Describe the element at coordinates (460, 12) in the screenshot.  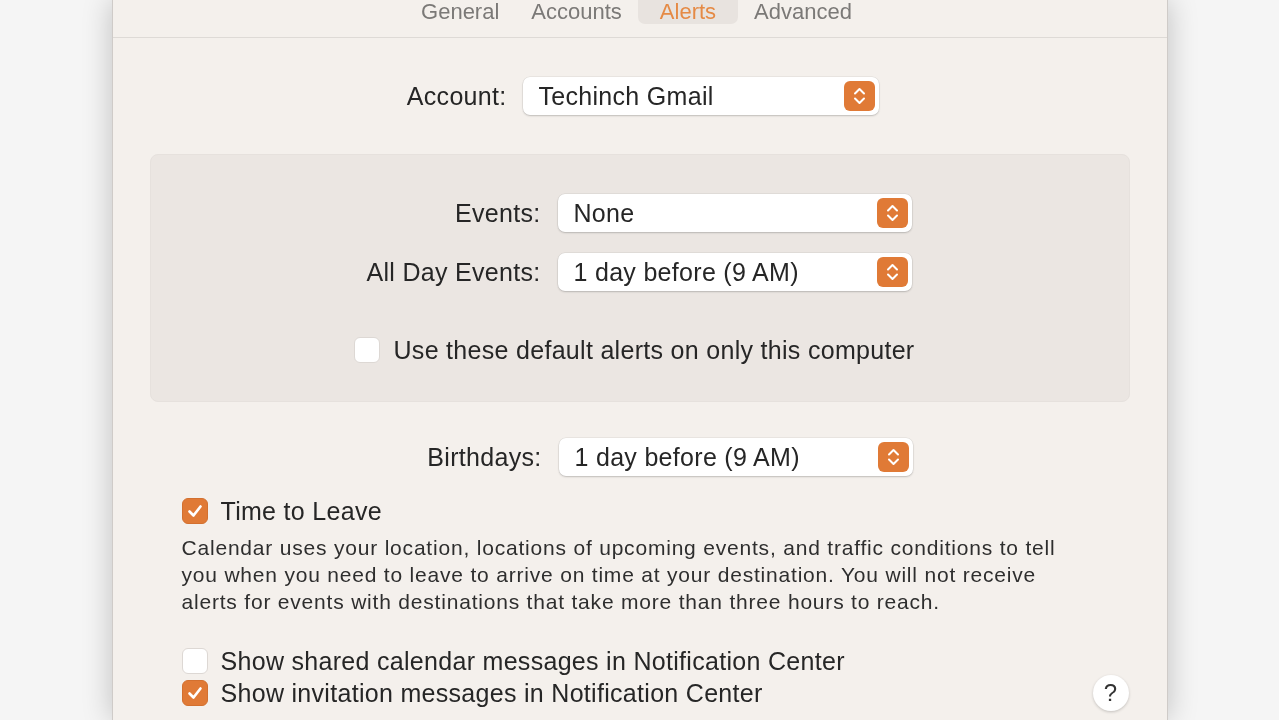
I see `tab: General` at that location.